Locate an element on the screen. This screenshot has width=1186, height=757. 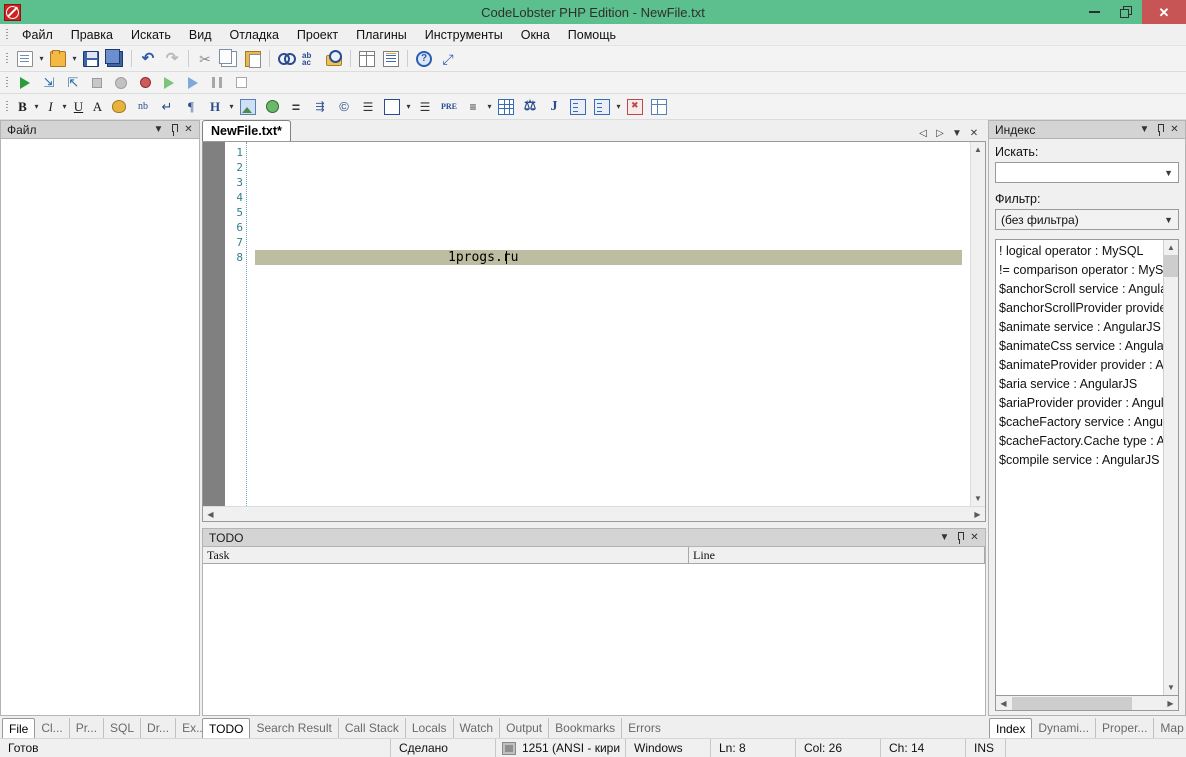
document-tab-newfile: NewFile.txt* is located at coordinates (246, 130).